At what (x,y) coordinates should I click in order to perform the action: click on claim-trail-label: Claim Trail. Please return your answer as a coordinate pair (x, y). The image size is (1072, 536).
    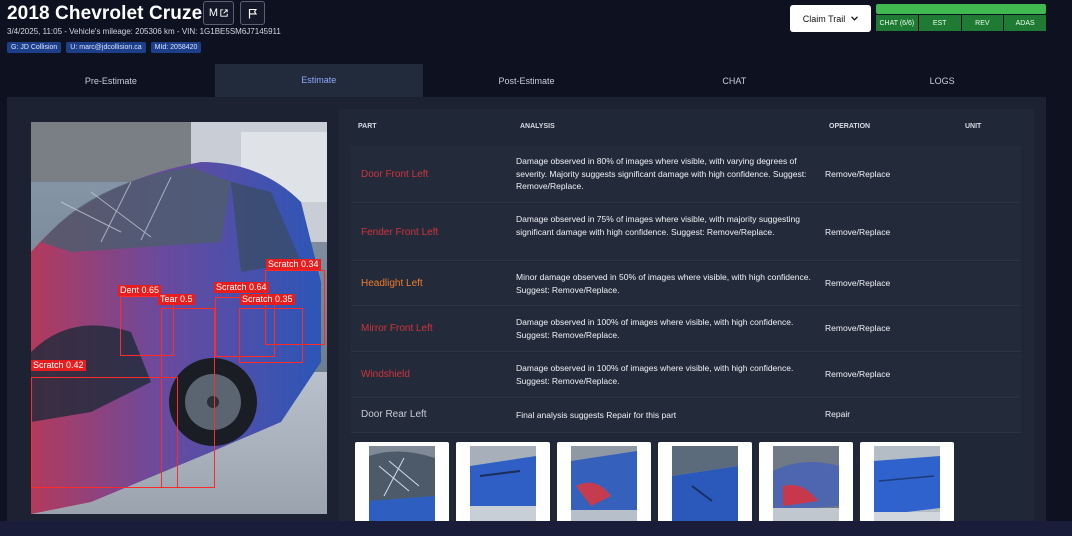
    Looking at the image, I should click on (824, 18).